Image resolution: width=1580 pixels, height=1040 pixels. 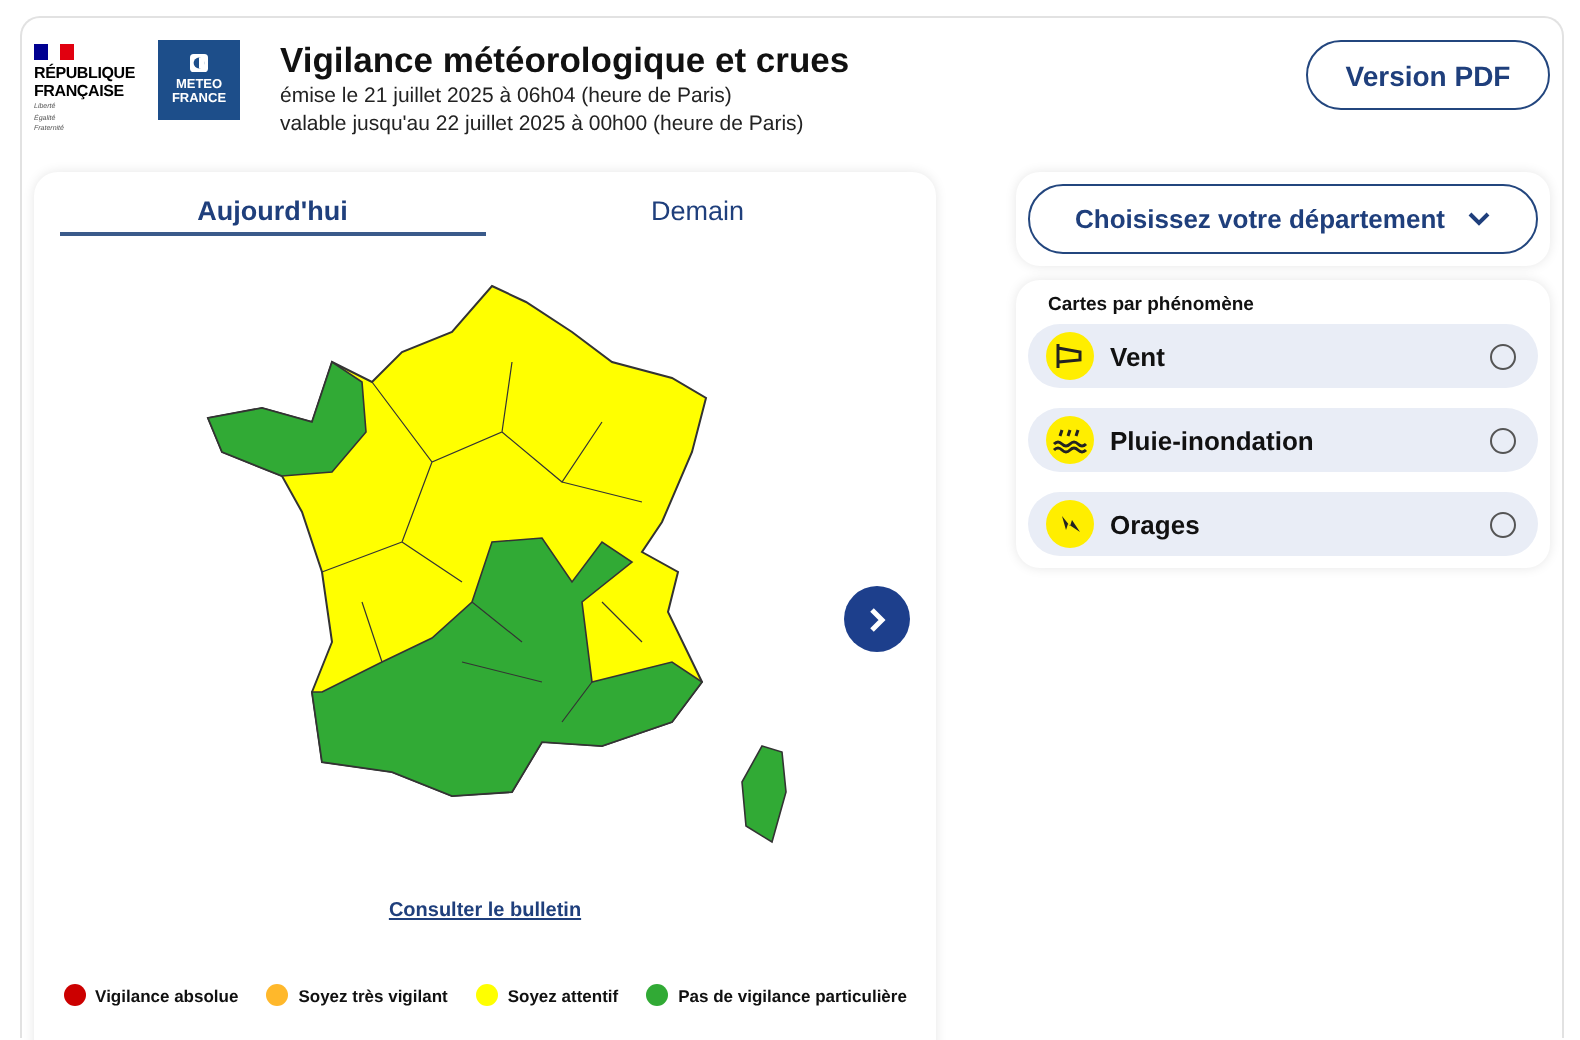 I want to click on phenomenon-option: Vent, so click(x=1283, y=356).